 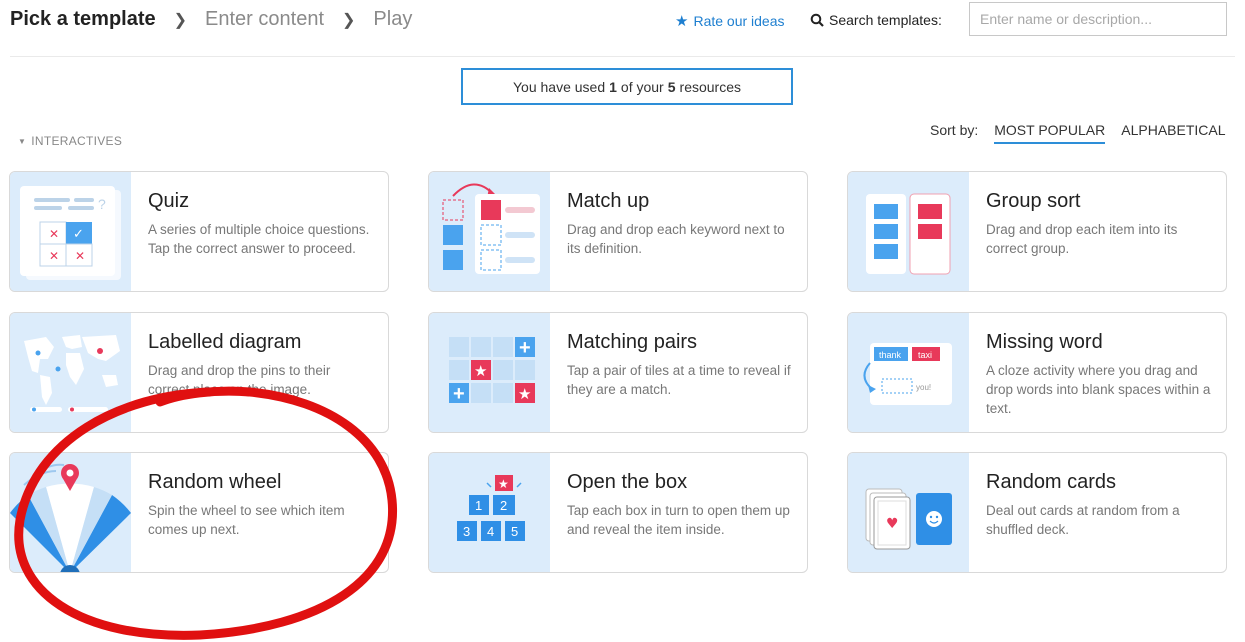 What do you see at coordinates (817, 20) in the screenshot?
I see `search-icon` at bounding box center [817, 20].